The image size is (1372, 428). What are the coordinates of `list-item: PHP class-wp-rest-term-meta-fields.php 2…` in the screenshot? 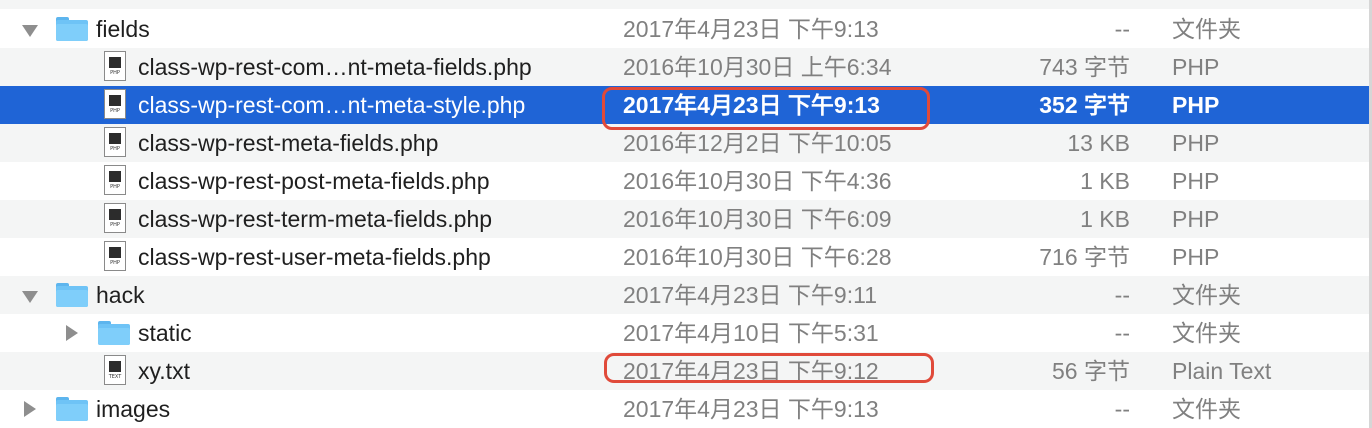 It's located at (686, 219).